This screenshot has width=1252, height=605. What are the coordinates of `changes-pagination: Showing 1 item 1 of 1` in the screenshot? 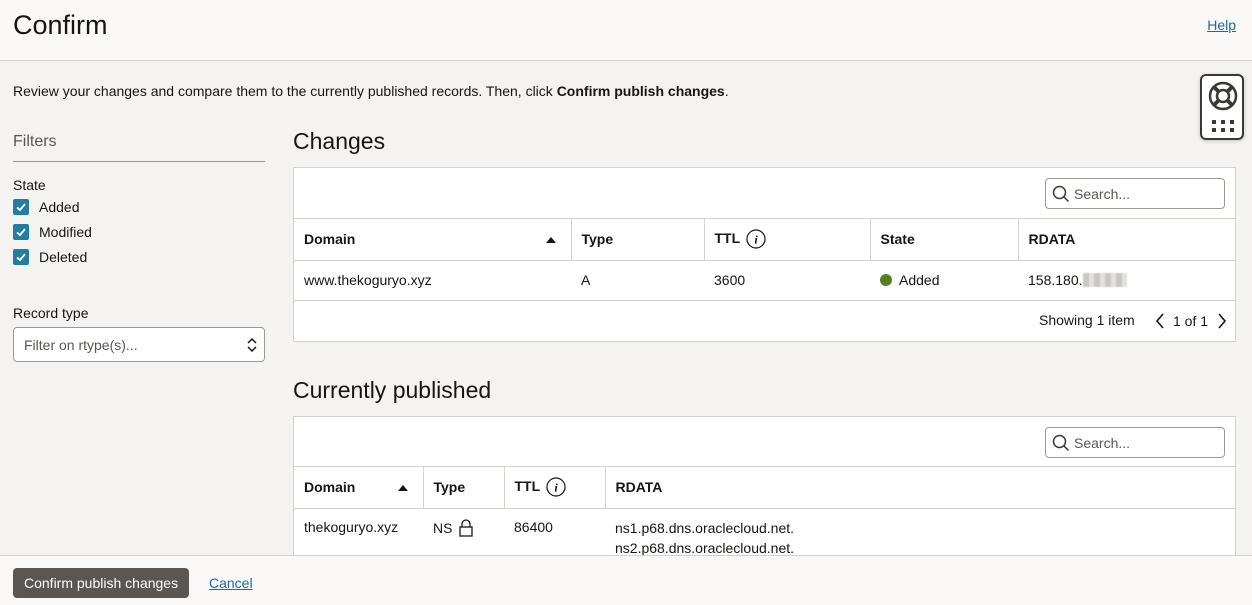 It's located at (764, 321).